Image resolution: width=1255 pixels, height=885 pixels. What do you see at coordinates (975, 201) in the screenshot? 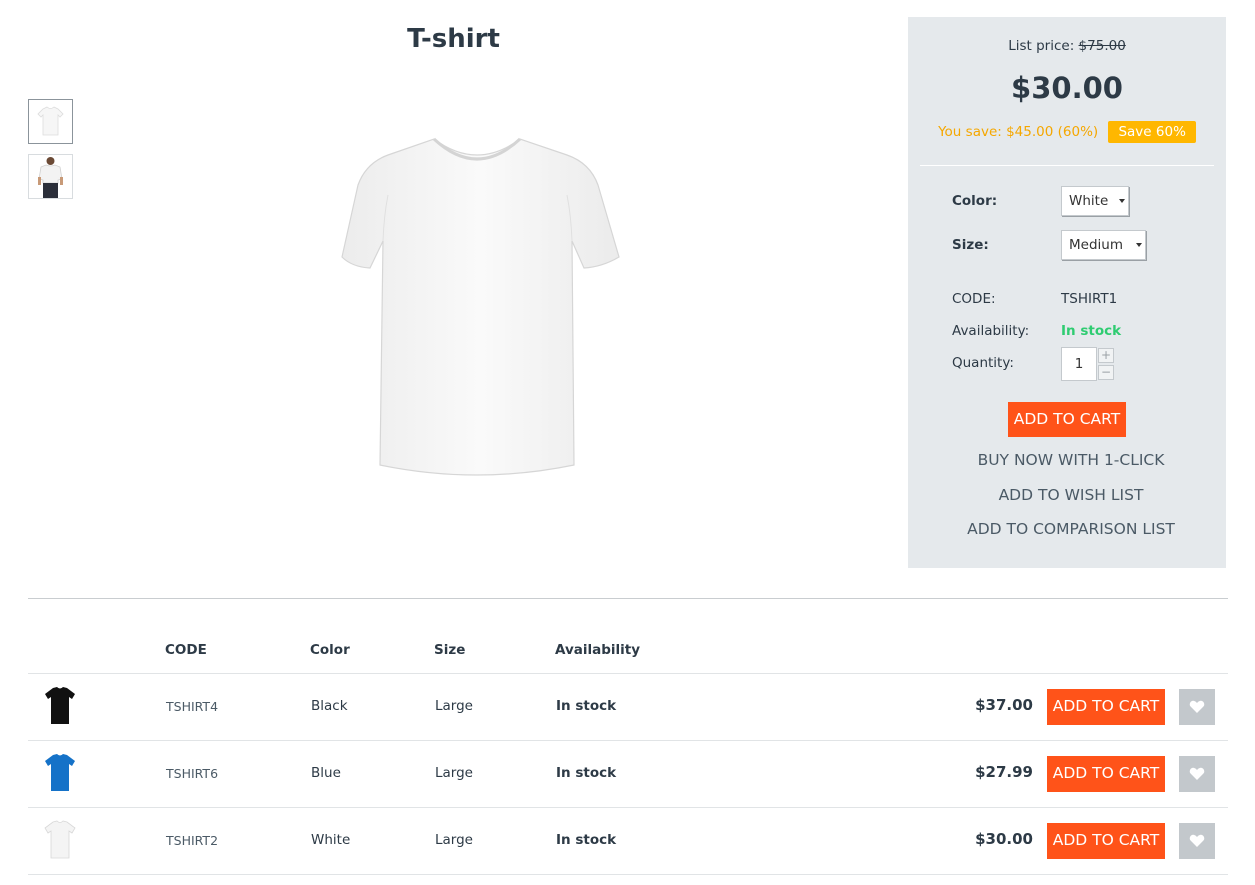
I see `color-label: Color:` at bounding box center [975, 201].